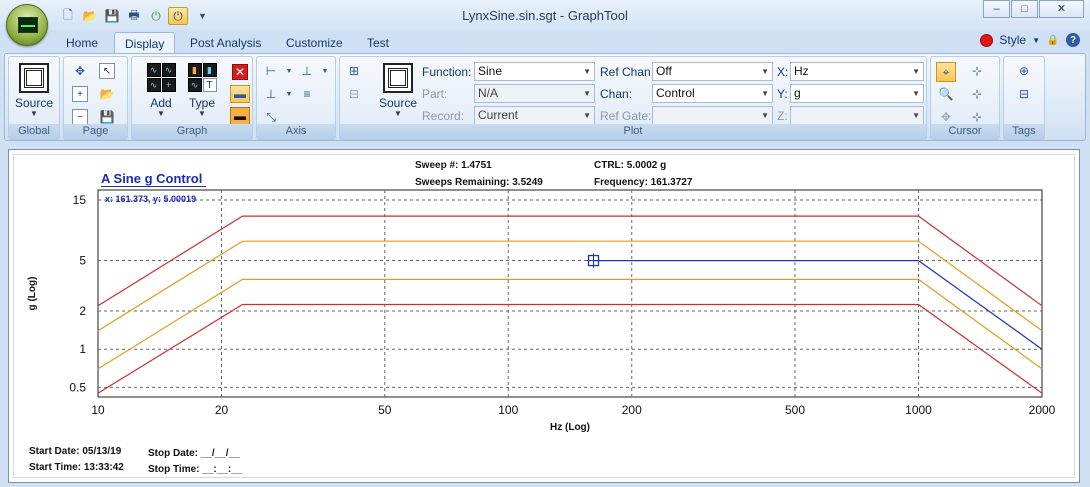 The height and width of the screenshot is (487, 1090). Describe the element at coordinates (107, 71) in the screenshot. I see `page-cursor-icon: ↖` at that location.